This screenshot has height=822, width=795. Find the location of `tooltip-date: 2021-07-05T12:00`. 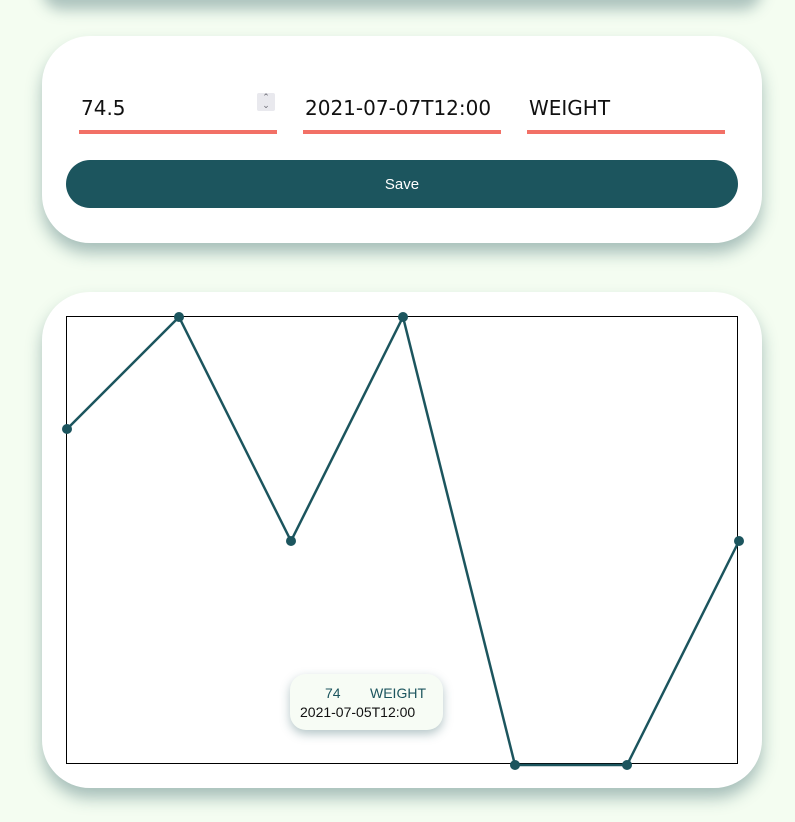

tooltip-date: 2021-07-05T12:00 is located at coordinates (358, 712).